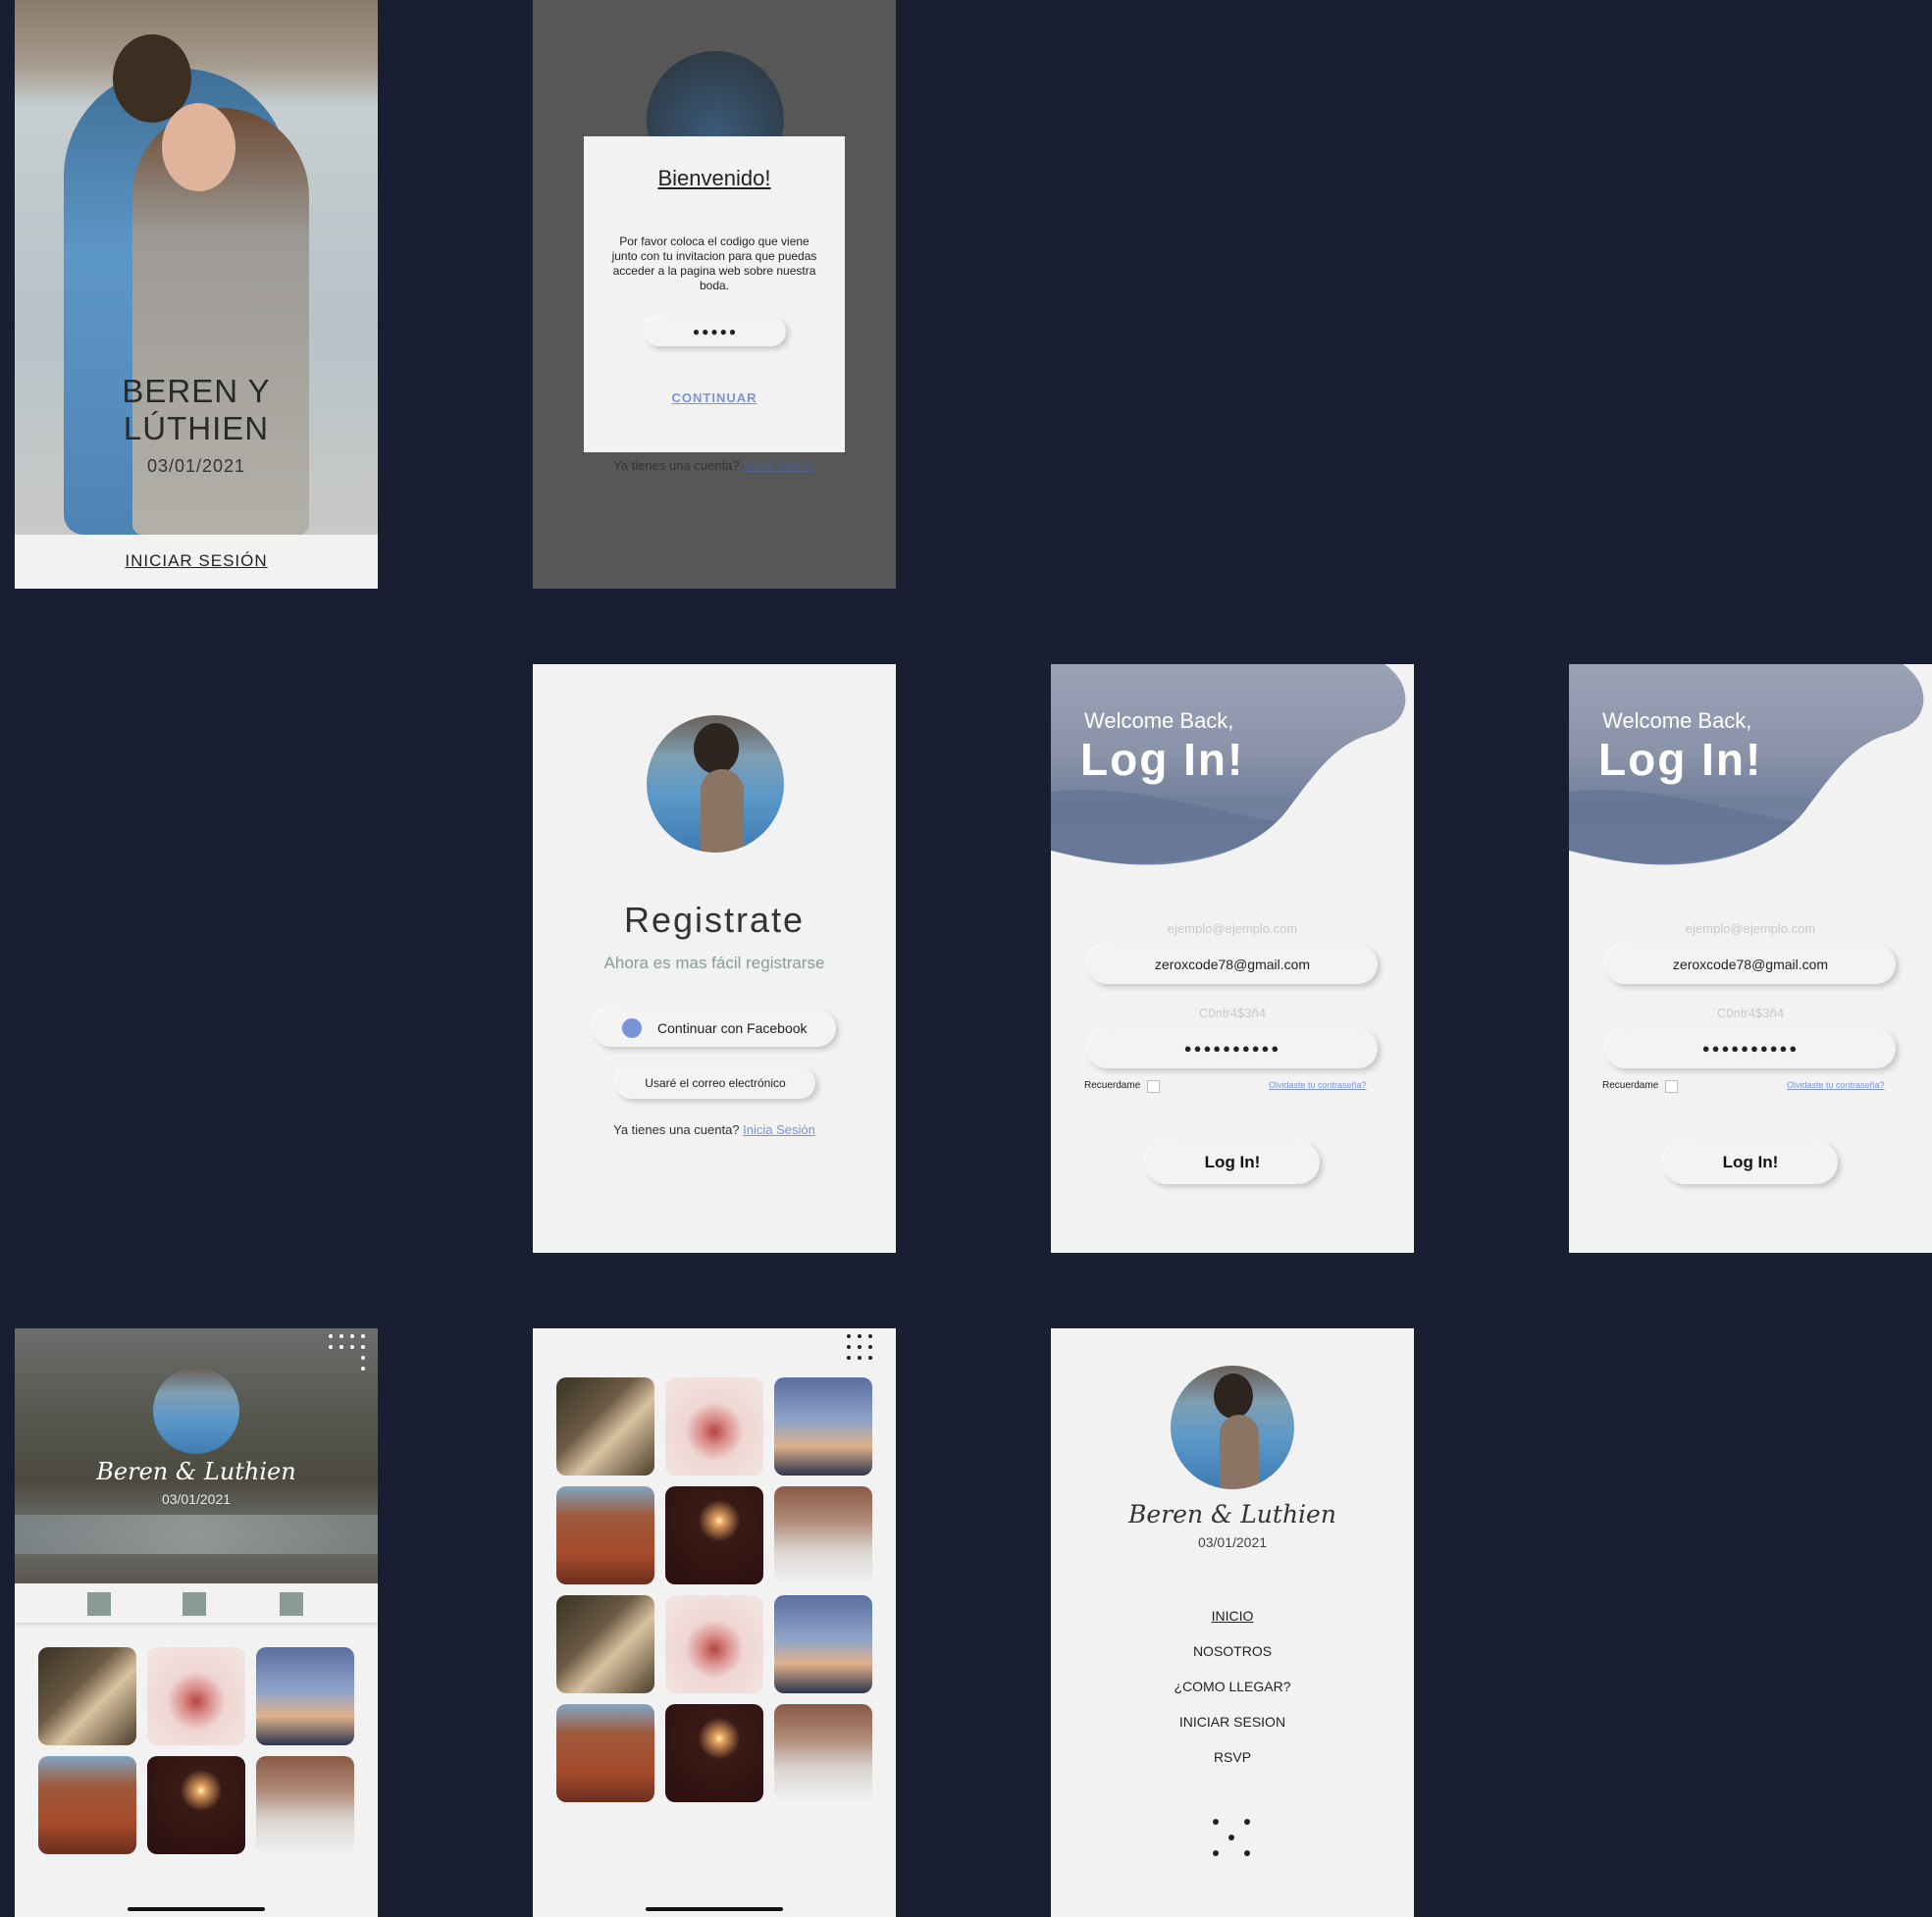 The height and width of the screenshot is (1917, 1932). What do you see at coordinates (1232, 1767) in the screenshot?
I see `nav-item-rsvp: RSVP` at bounding box center [1232, 1767].